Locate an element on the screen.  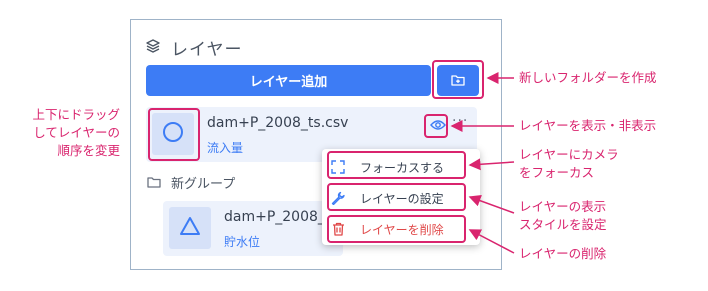
annotation-focus: レイヤーにカメラ をフォーカス is located at coordinates (569, 163).